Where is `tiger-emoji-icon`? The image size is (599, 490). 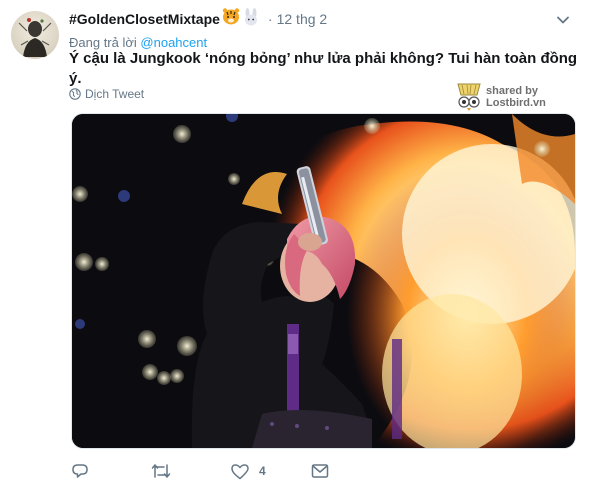
tiger-emoji-icon is located at coordinates (231, 19).